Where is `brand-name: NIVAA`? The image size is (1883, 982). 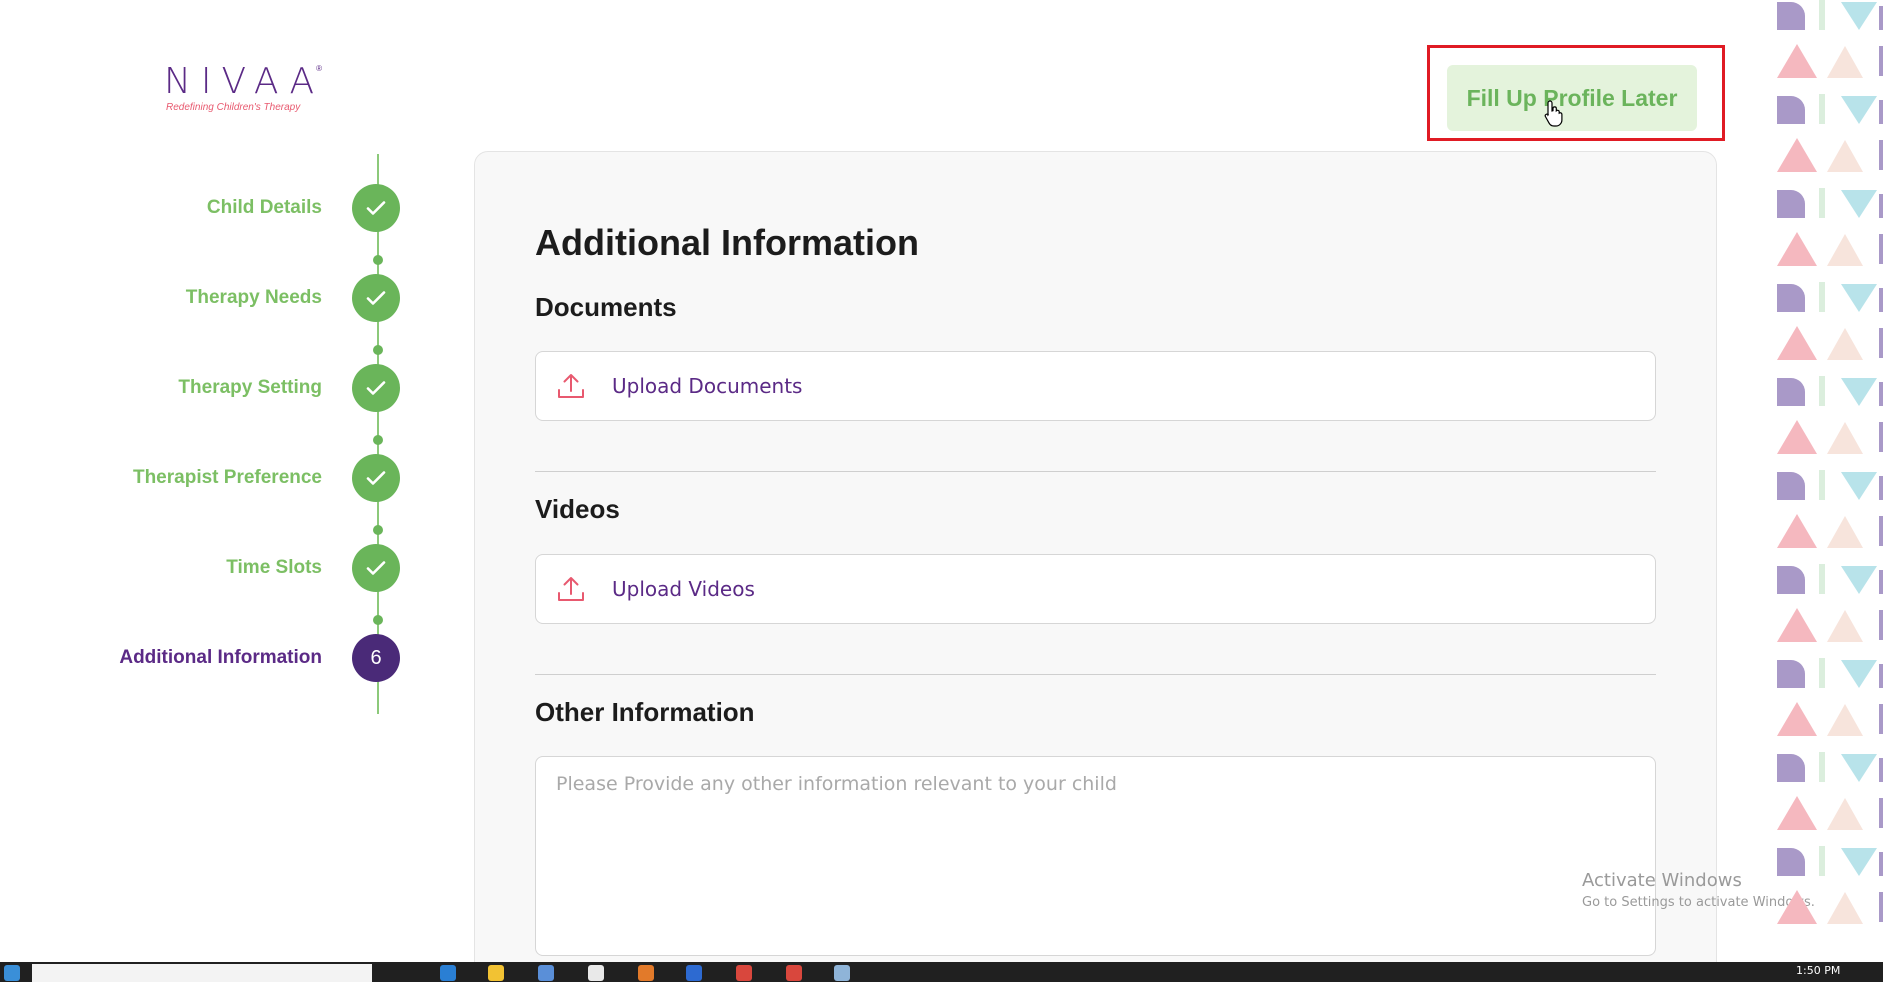 brand-name: NIVAA is located at coordinates (244, 81).